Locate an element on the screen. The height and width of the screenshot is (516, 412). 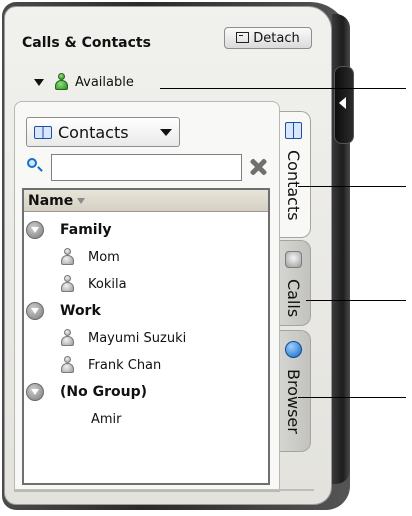
contact-name: Kokila is located at coordinates (107, 284).